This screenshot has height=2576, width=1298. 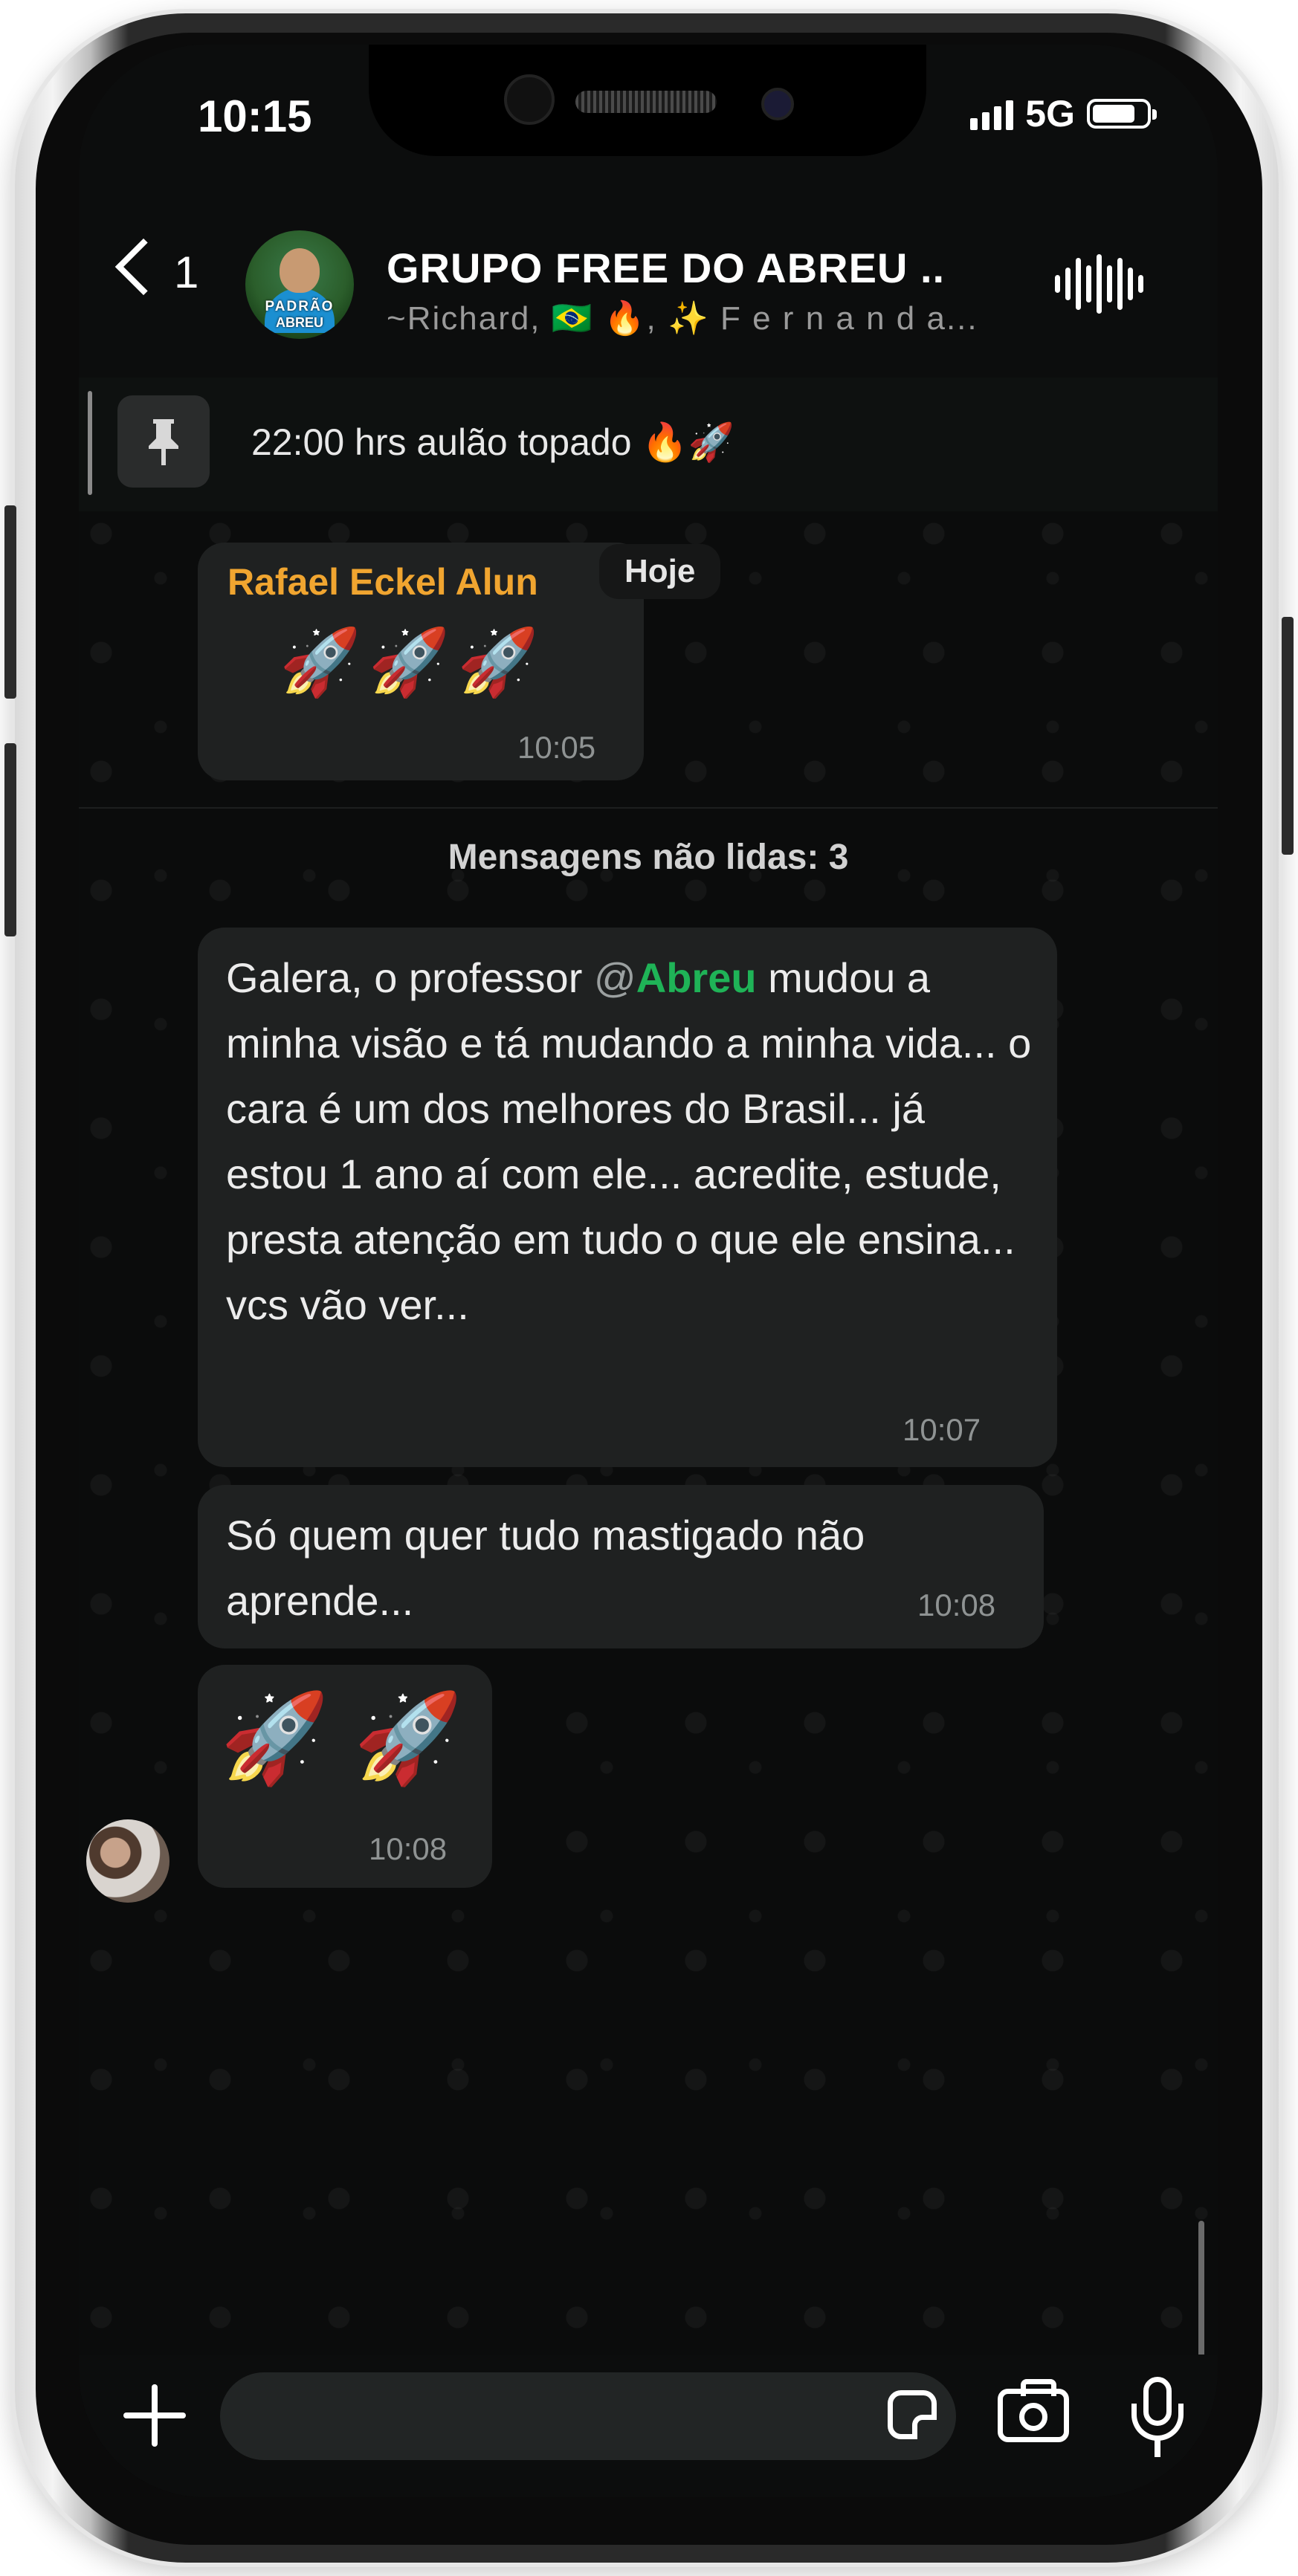 I want to click on unread-divider-line, so click(x=648, y=808).